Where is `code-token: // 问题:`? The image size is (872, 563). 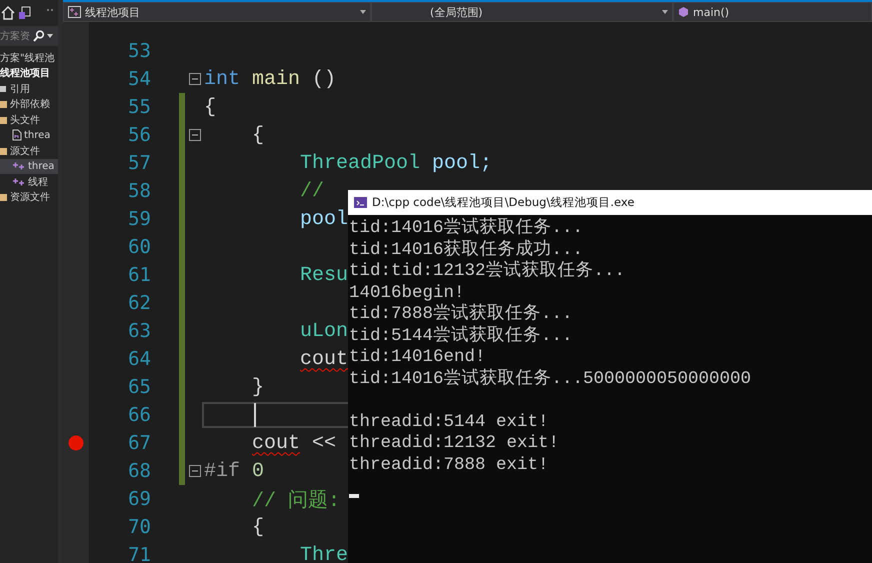
code-token: // 问题: is located at coordinates (296, 500).